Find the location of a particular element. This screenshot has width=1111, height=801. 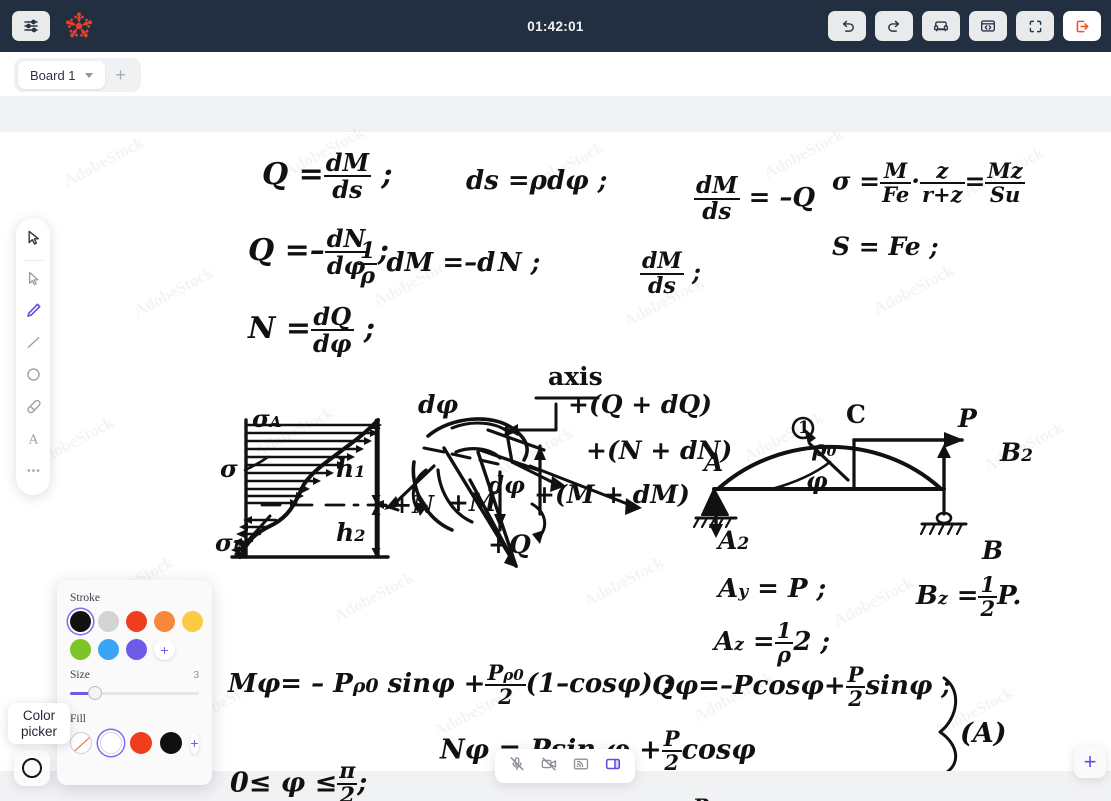

camera-button is located at coordinates (549, 766).